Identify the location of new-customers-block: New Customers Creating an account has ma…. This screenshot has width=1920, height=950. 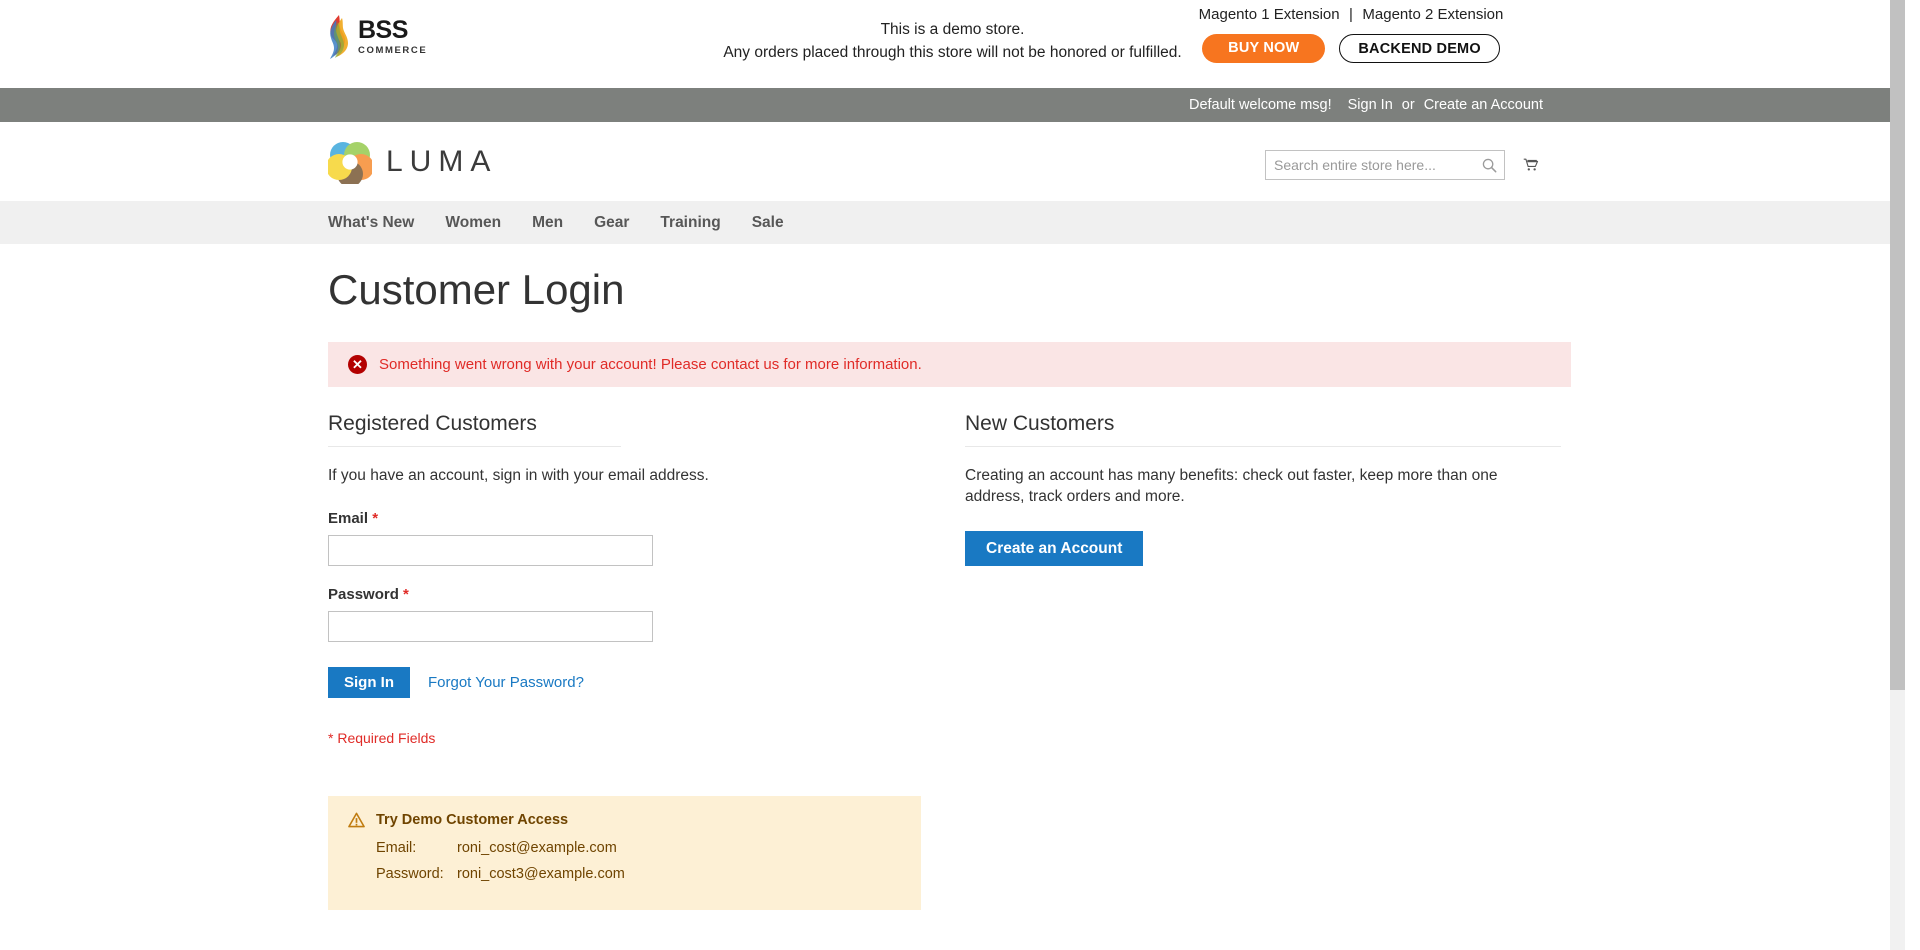
(1268, 579).